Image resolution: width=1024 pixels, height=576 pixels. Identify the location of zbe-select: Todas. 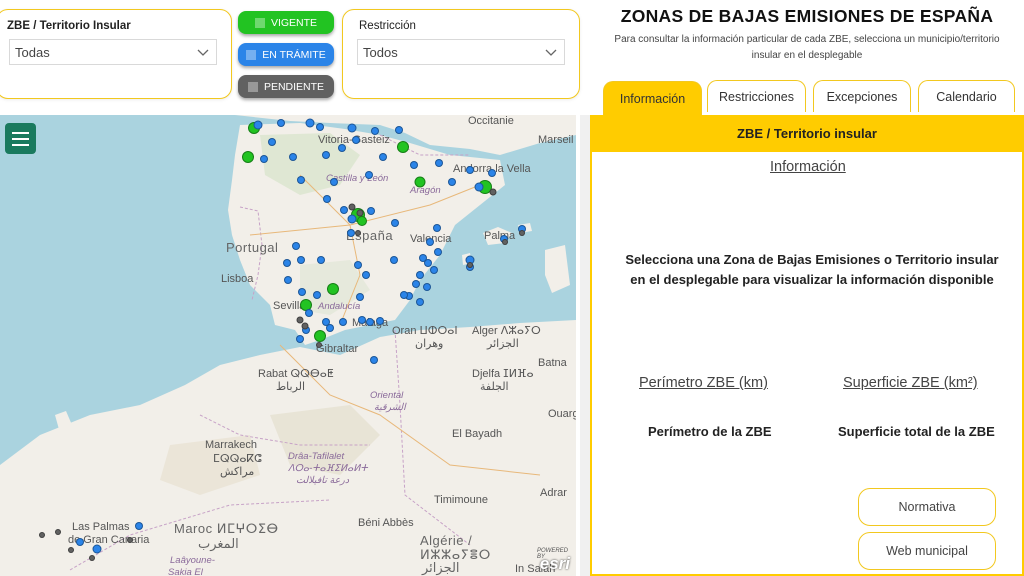
(113, 52).